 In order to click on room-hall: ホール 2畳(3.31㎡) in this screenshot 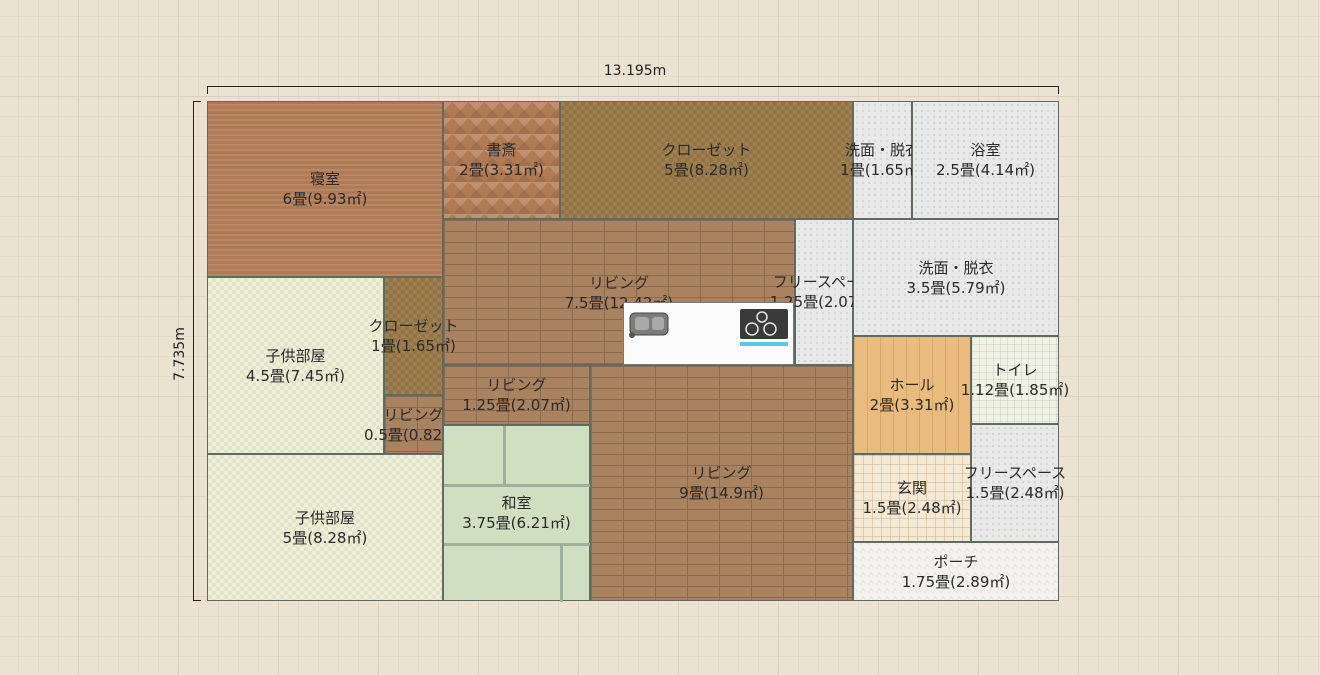, I will do `click(912, 395)`.